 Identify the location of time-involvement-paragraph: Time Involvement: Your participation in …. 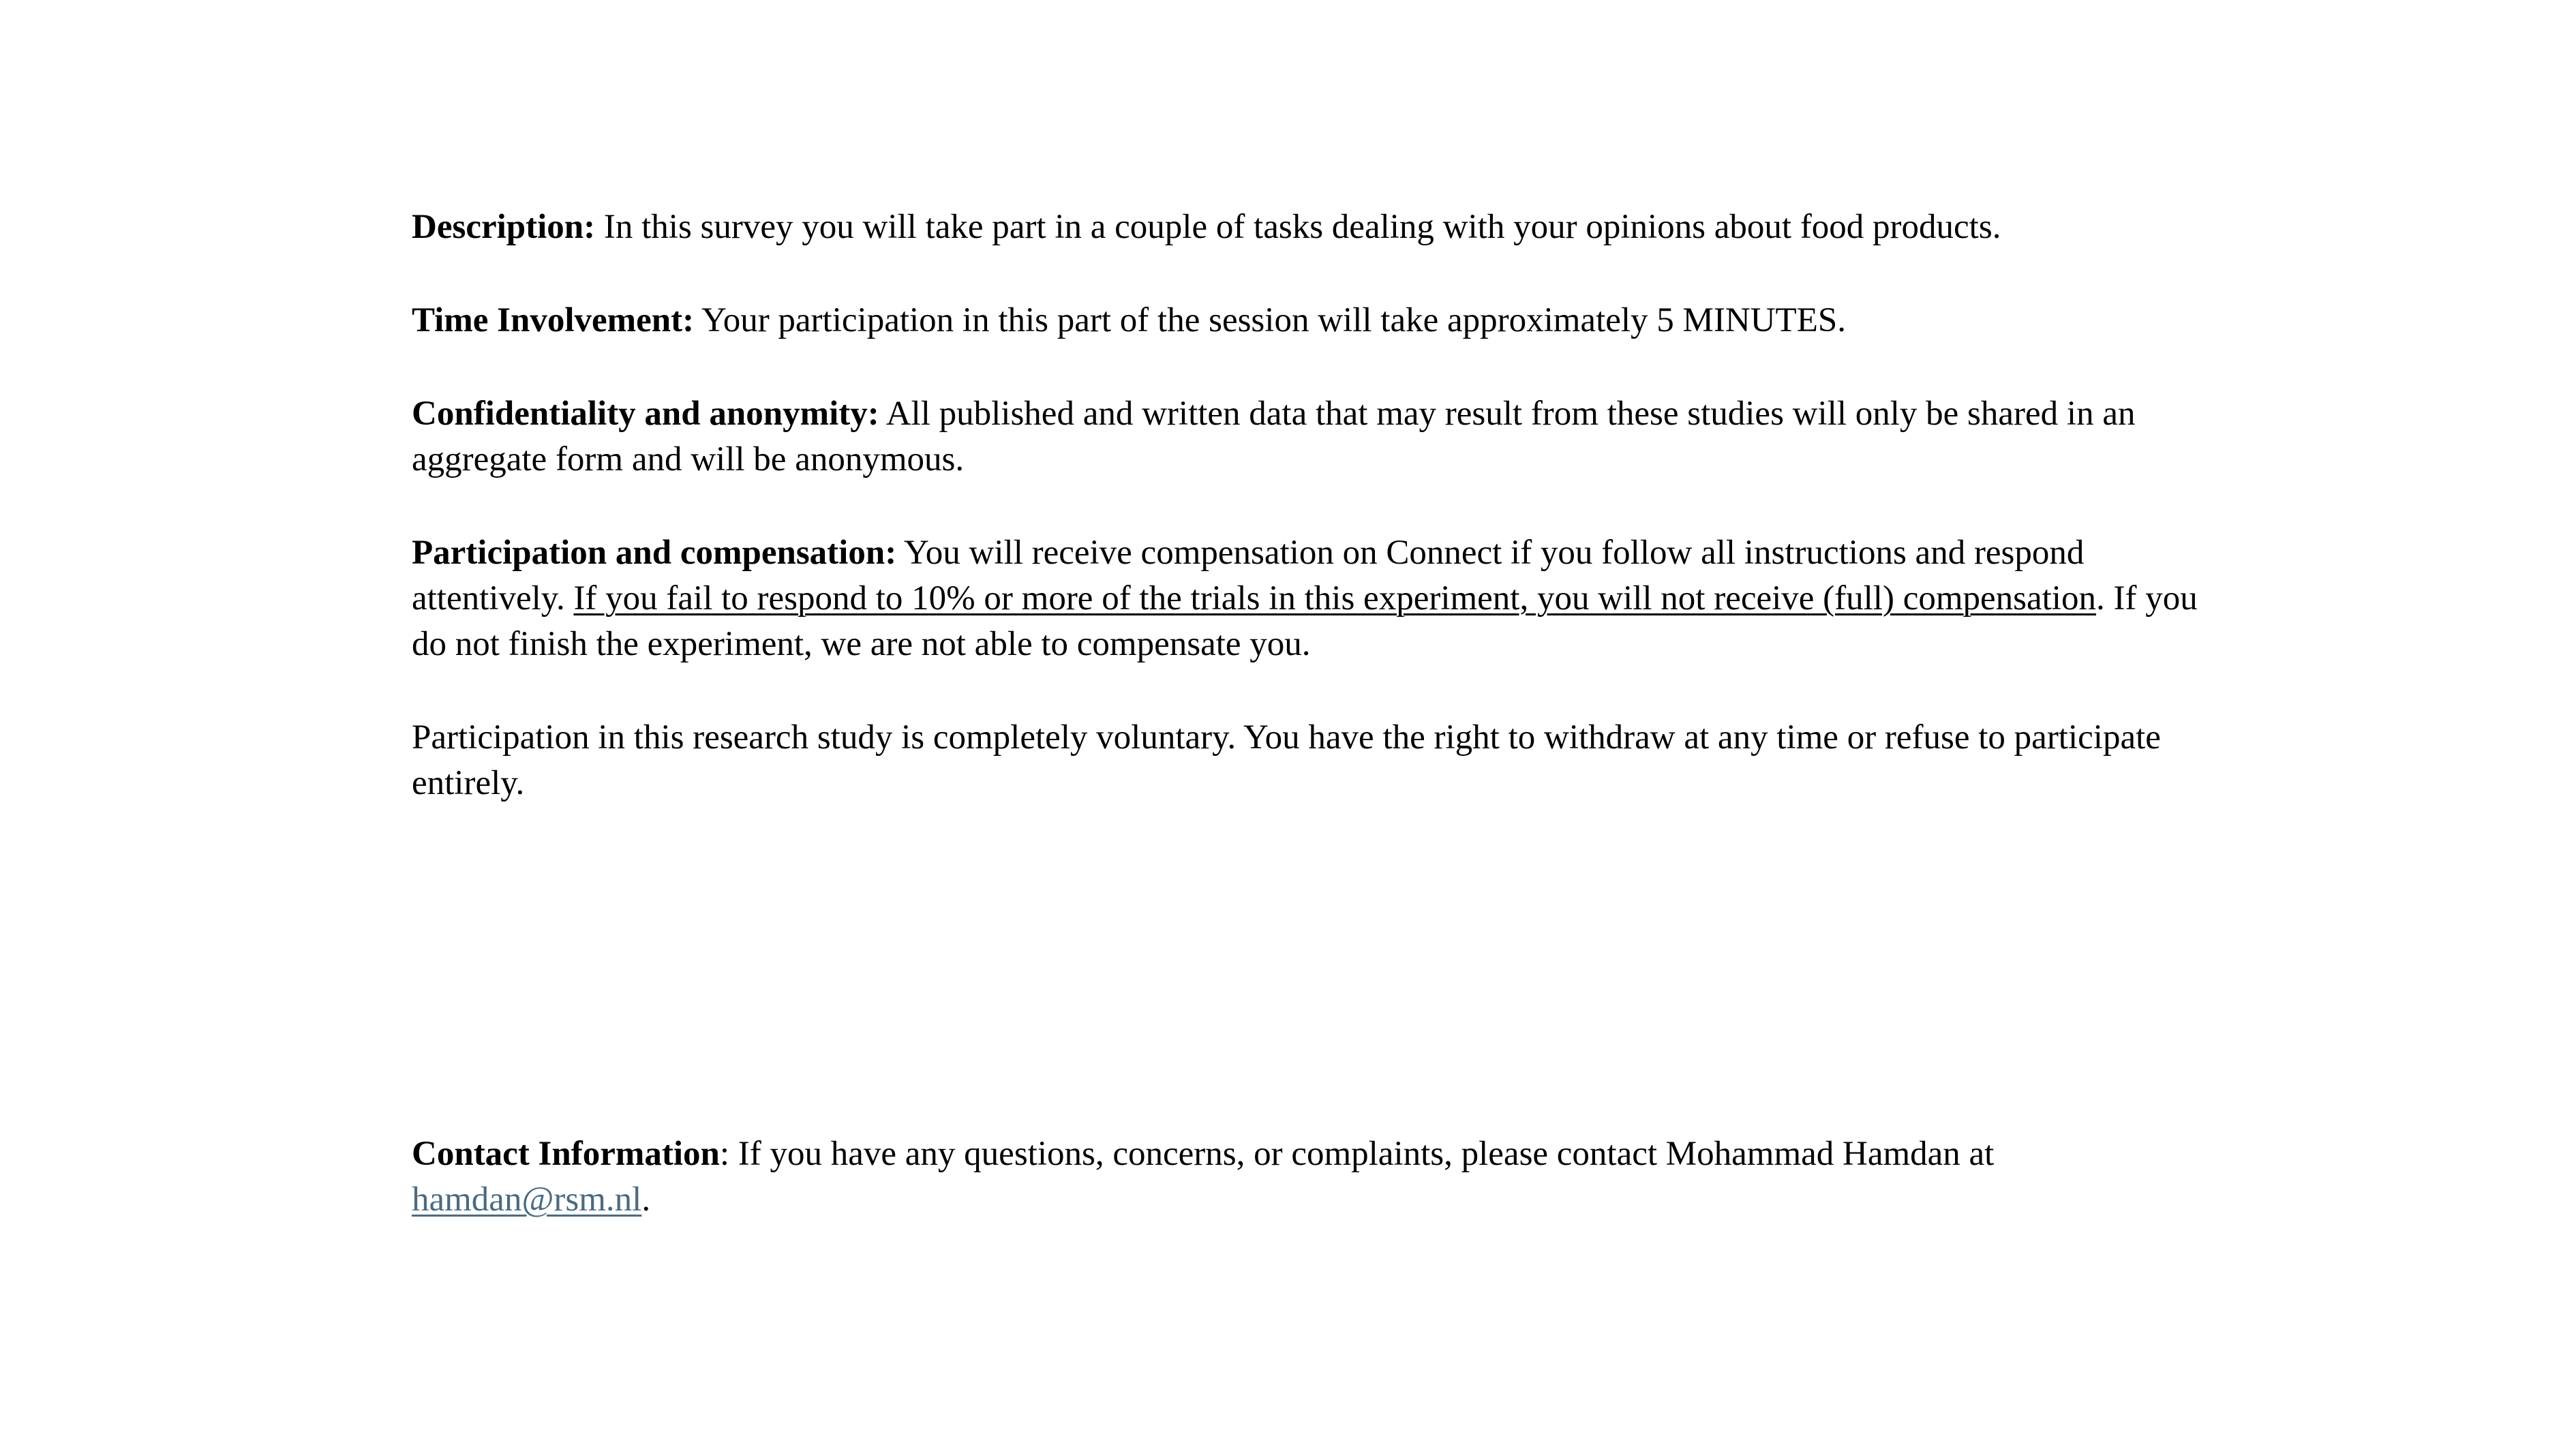
(1305, 321).